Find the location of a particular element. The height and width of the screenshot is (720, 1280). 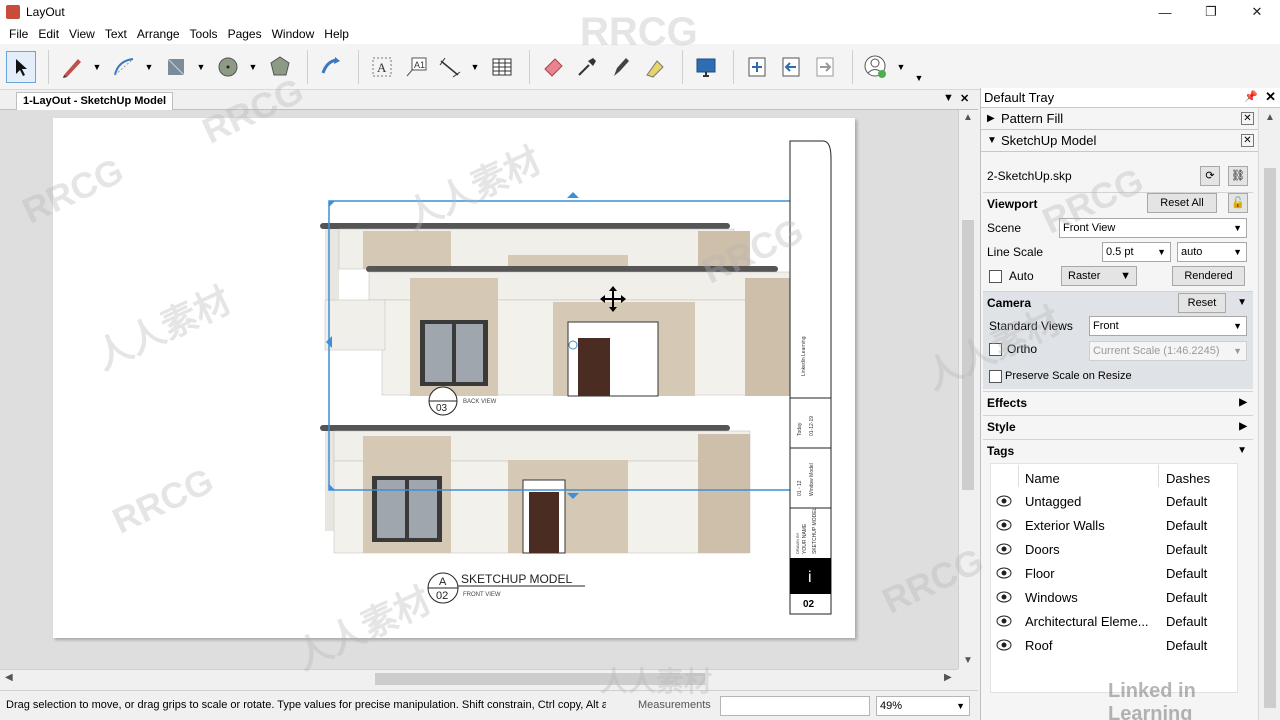

style-section: Style ▶ is located at coordinates (1118, 426).